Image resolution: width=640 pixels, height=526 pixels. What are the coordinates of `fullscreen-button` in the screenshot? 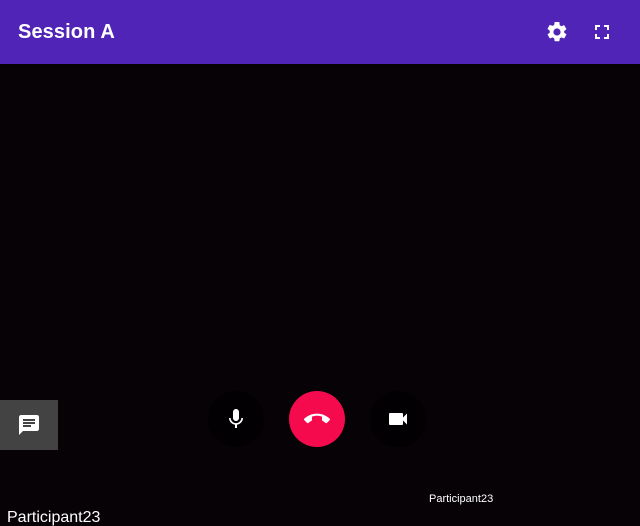 It's located at (602, 32).